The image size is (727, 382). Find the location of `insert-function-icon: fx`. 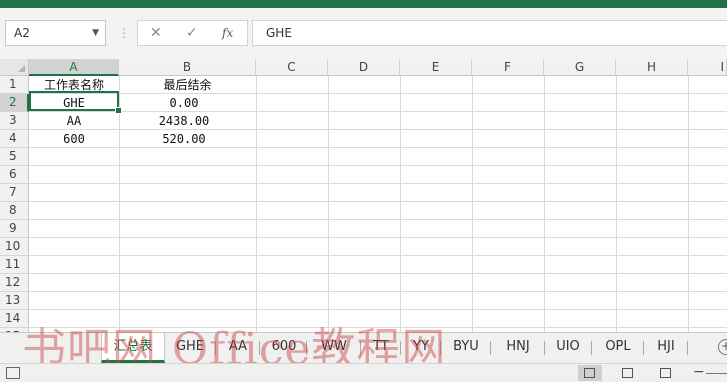

insert-function-icon: fx is located at coordinates (227, 33).